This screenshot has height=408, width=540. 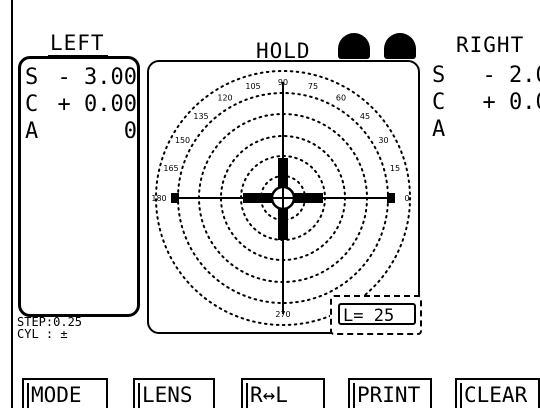 What do you see at coordinates (283, 393) in the screenshot?
I see `swap-eye-button: R↔L` at bounding box center [283, 393].